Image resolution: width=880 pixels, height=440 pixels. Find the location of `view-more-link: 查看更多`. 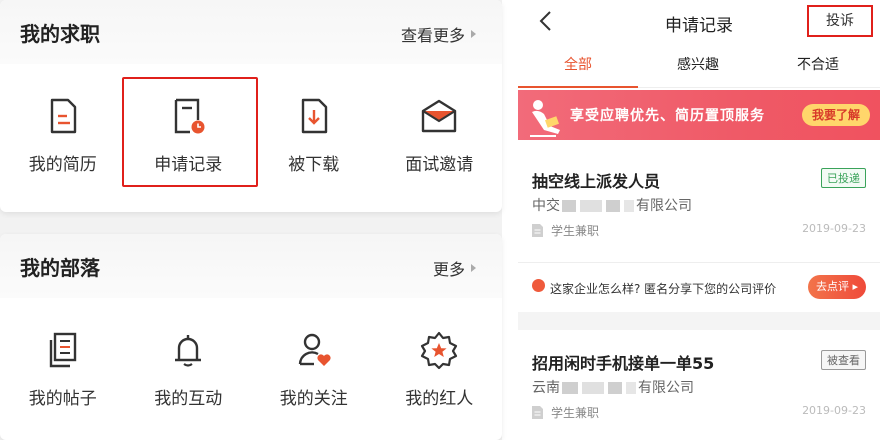

view-more-link: 查看更多 is located at coordinates (438, 34).